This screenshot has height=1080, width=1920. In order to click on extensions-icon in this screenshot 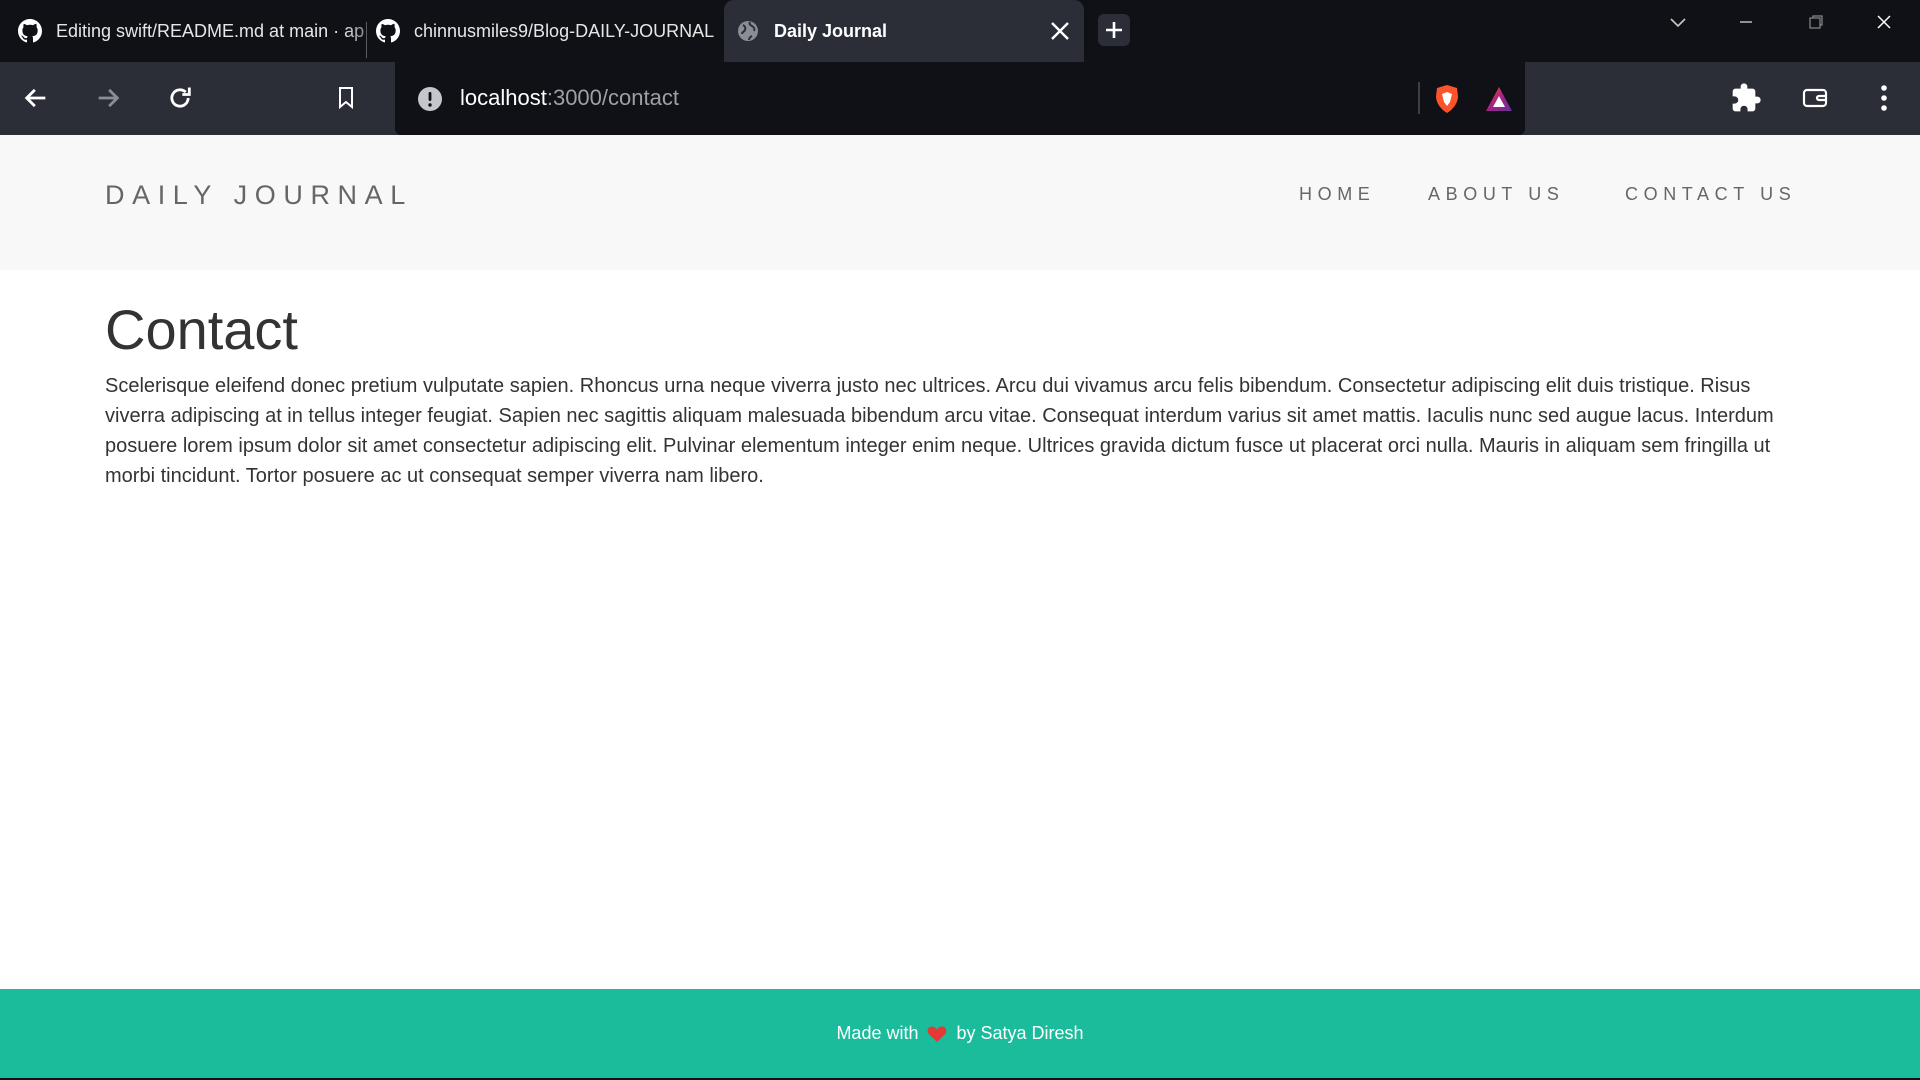, I will do `click(1746, 98)`.